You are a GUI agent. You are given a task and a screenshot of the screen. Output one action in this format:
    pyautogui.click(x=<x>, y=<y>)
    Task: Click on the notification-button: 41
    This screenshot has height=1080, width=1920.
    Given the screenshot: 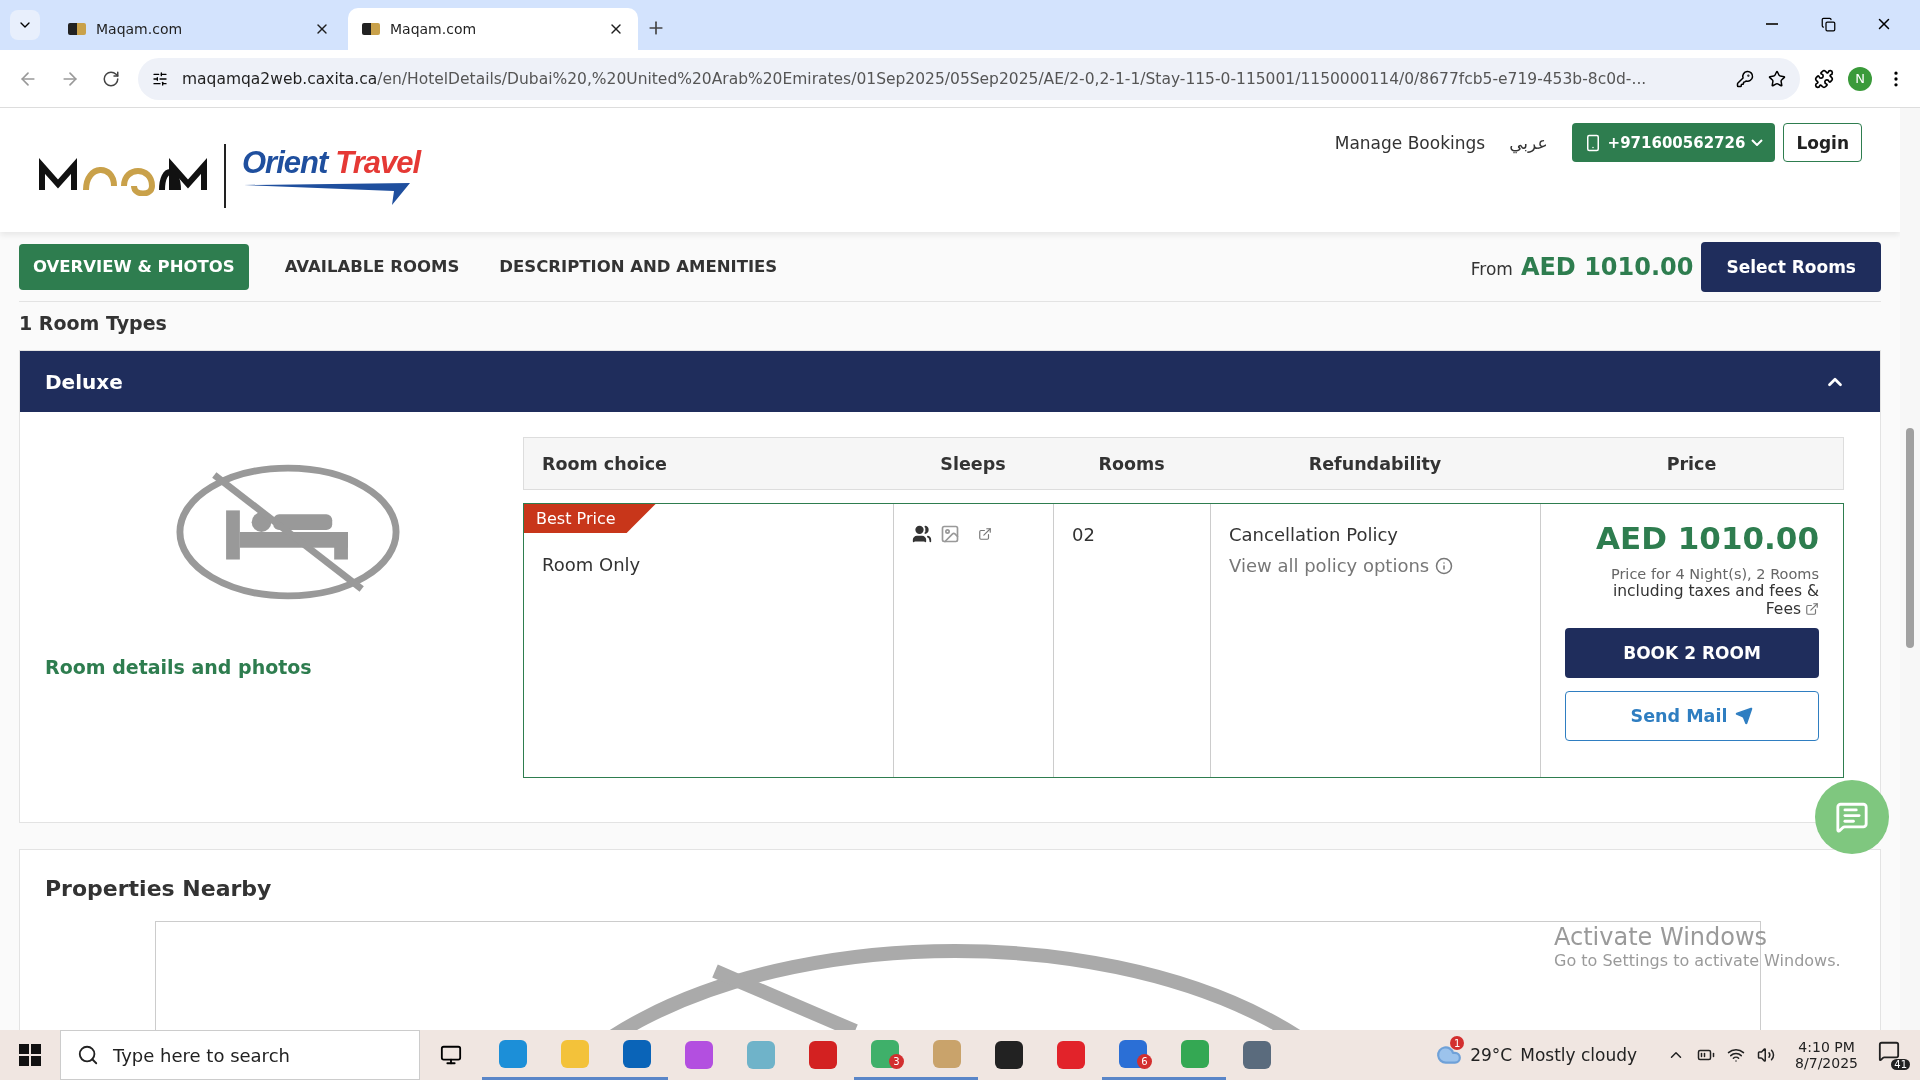 What is the action you would take?
    pyautogui.click(x=1894, y=1055)
    